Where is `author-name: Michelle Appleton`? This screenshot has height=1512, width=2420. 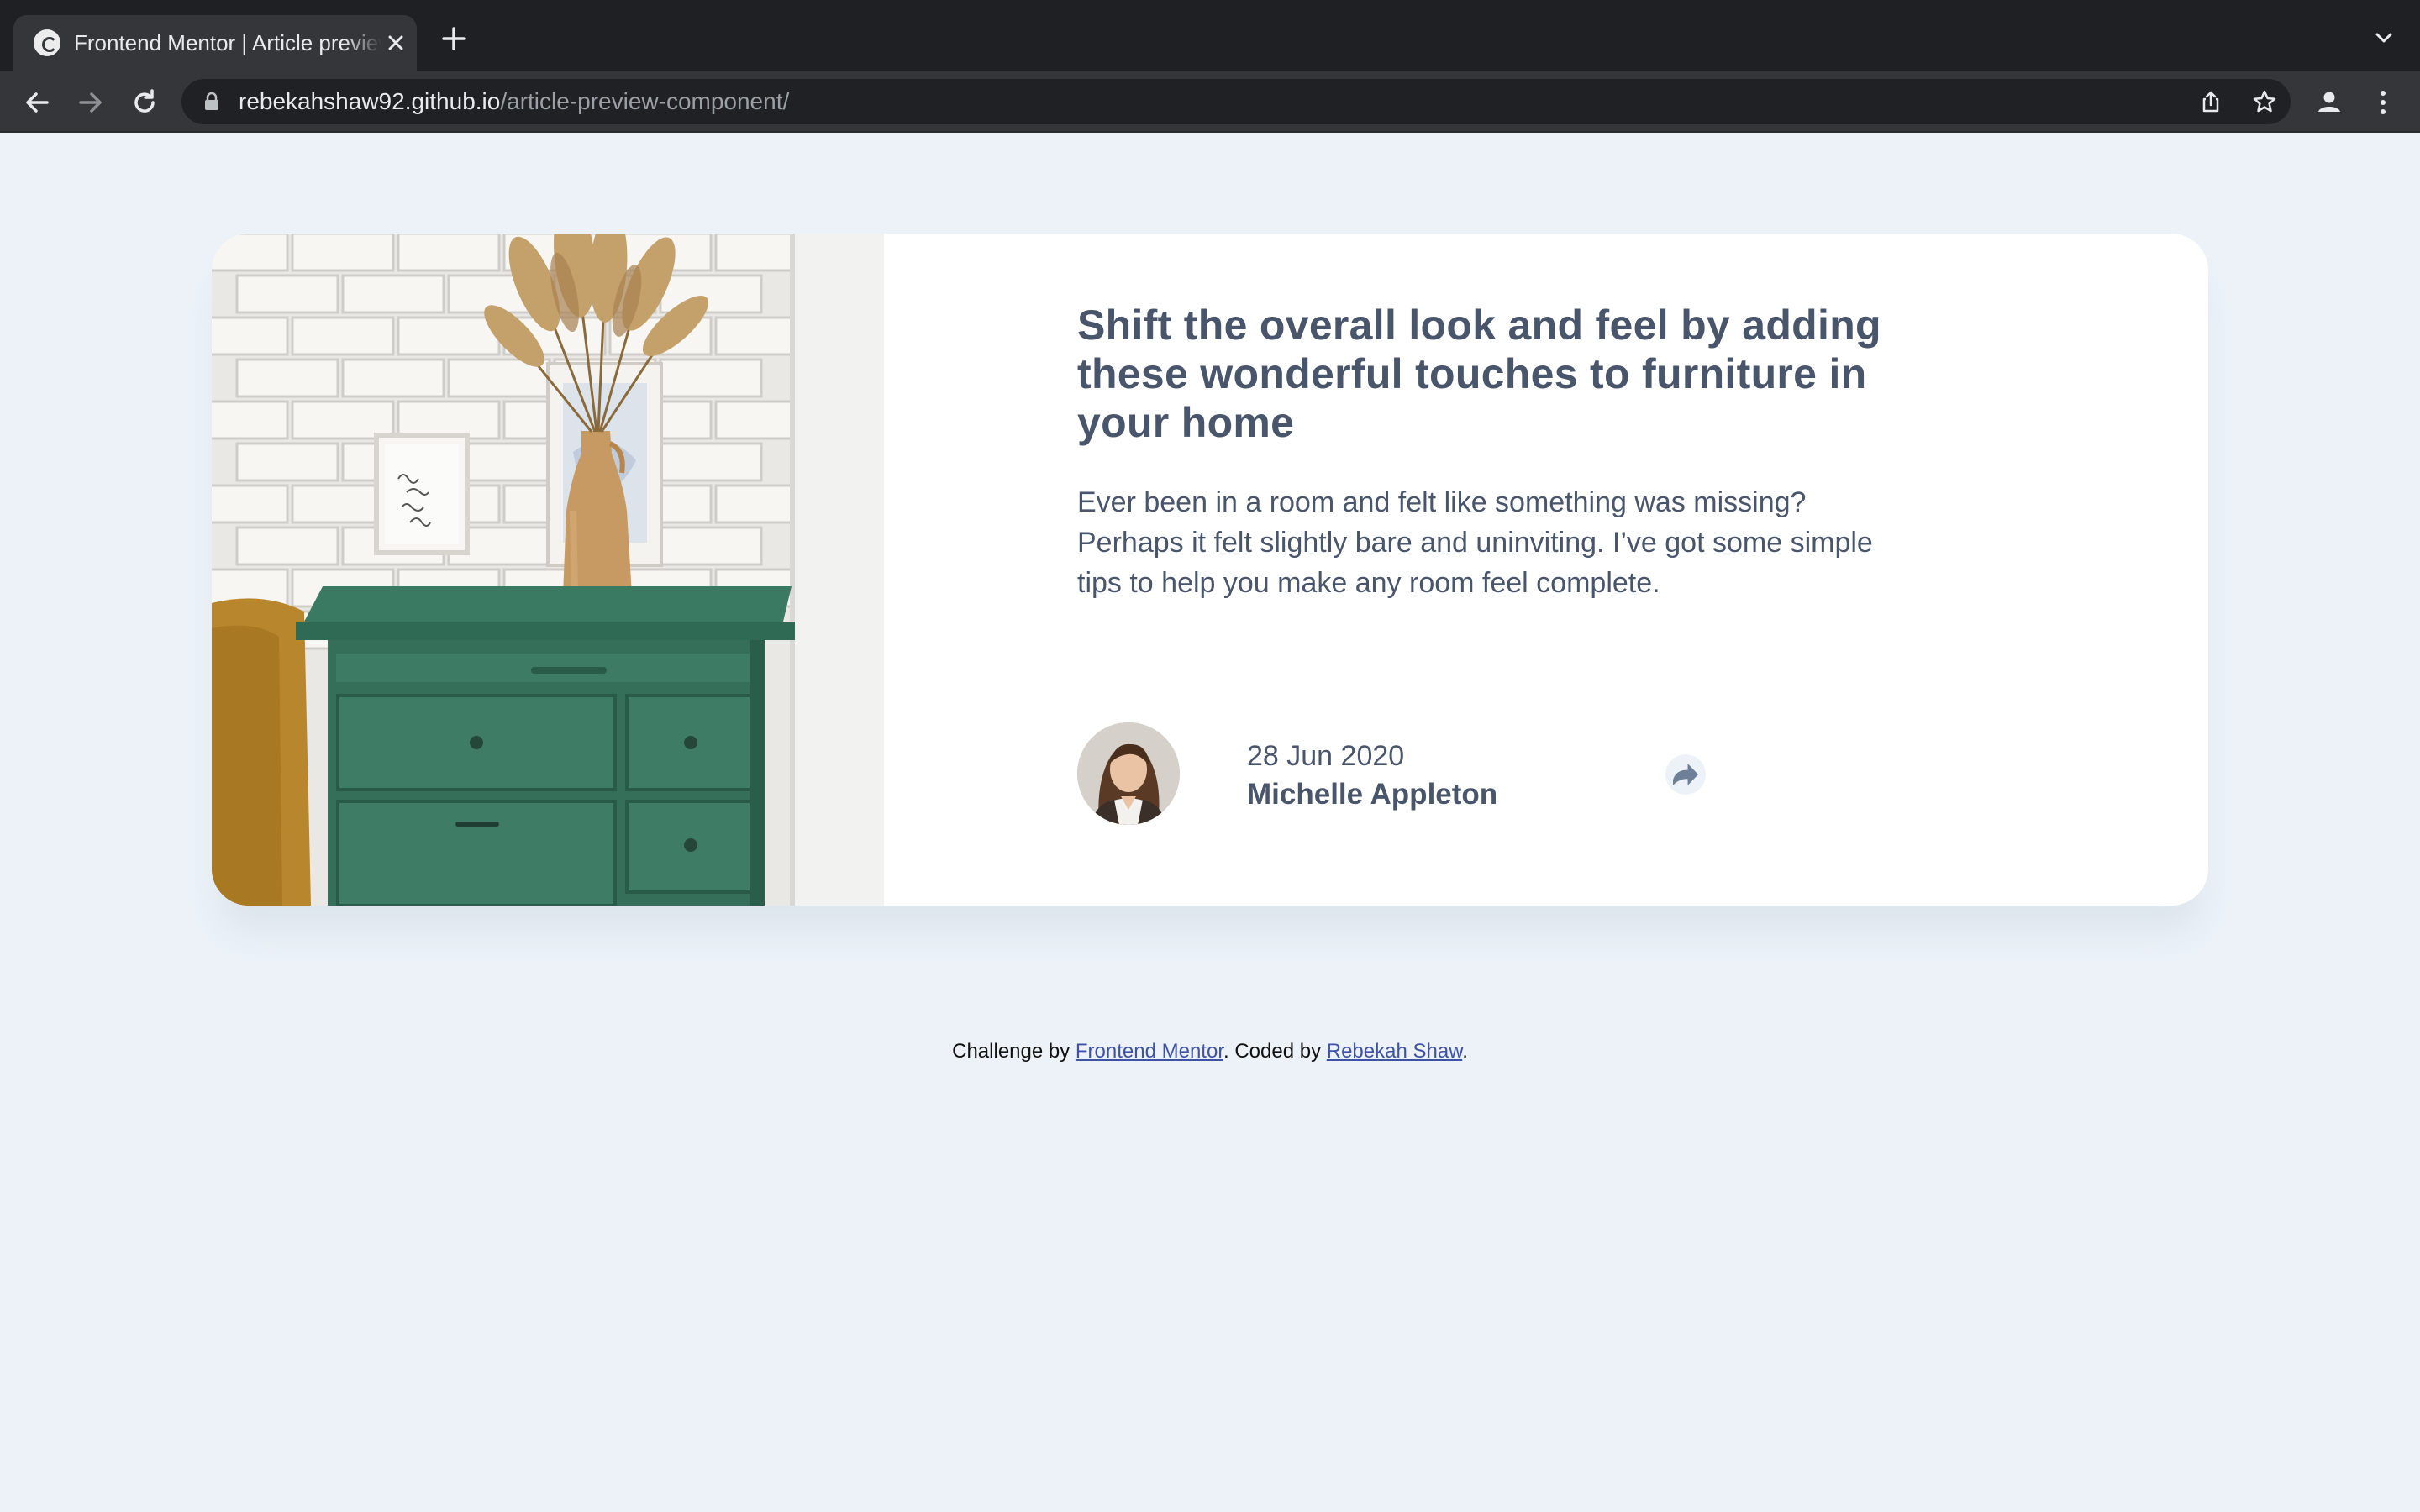 author-name: Michelle Appleton is located at coordinates (1373, 794).